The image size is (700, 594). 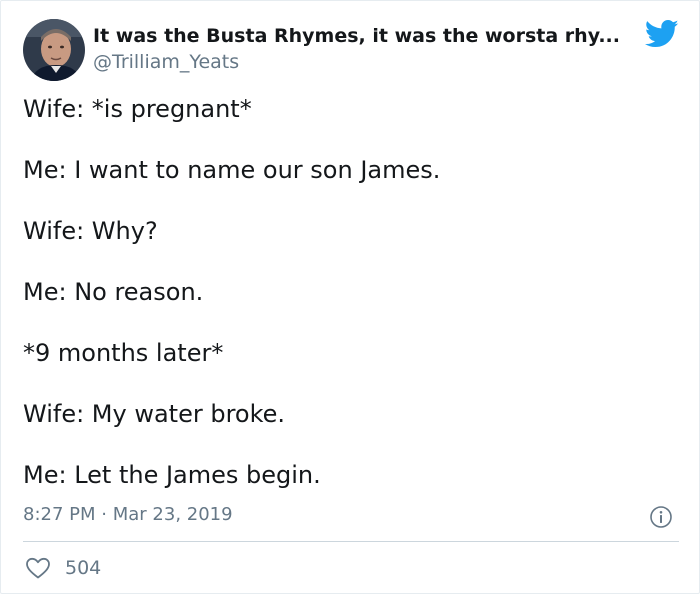 I want to click on tweet-time: 8:27 PM, so click(x=59, y=514).